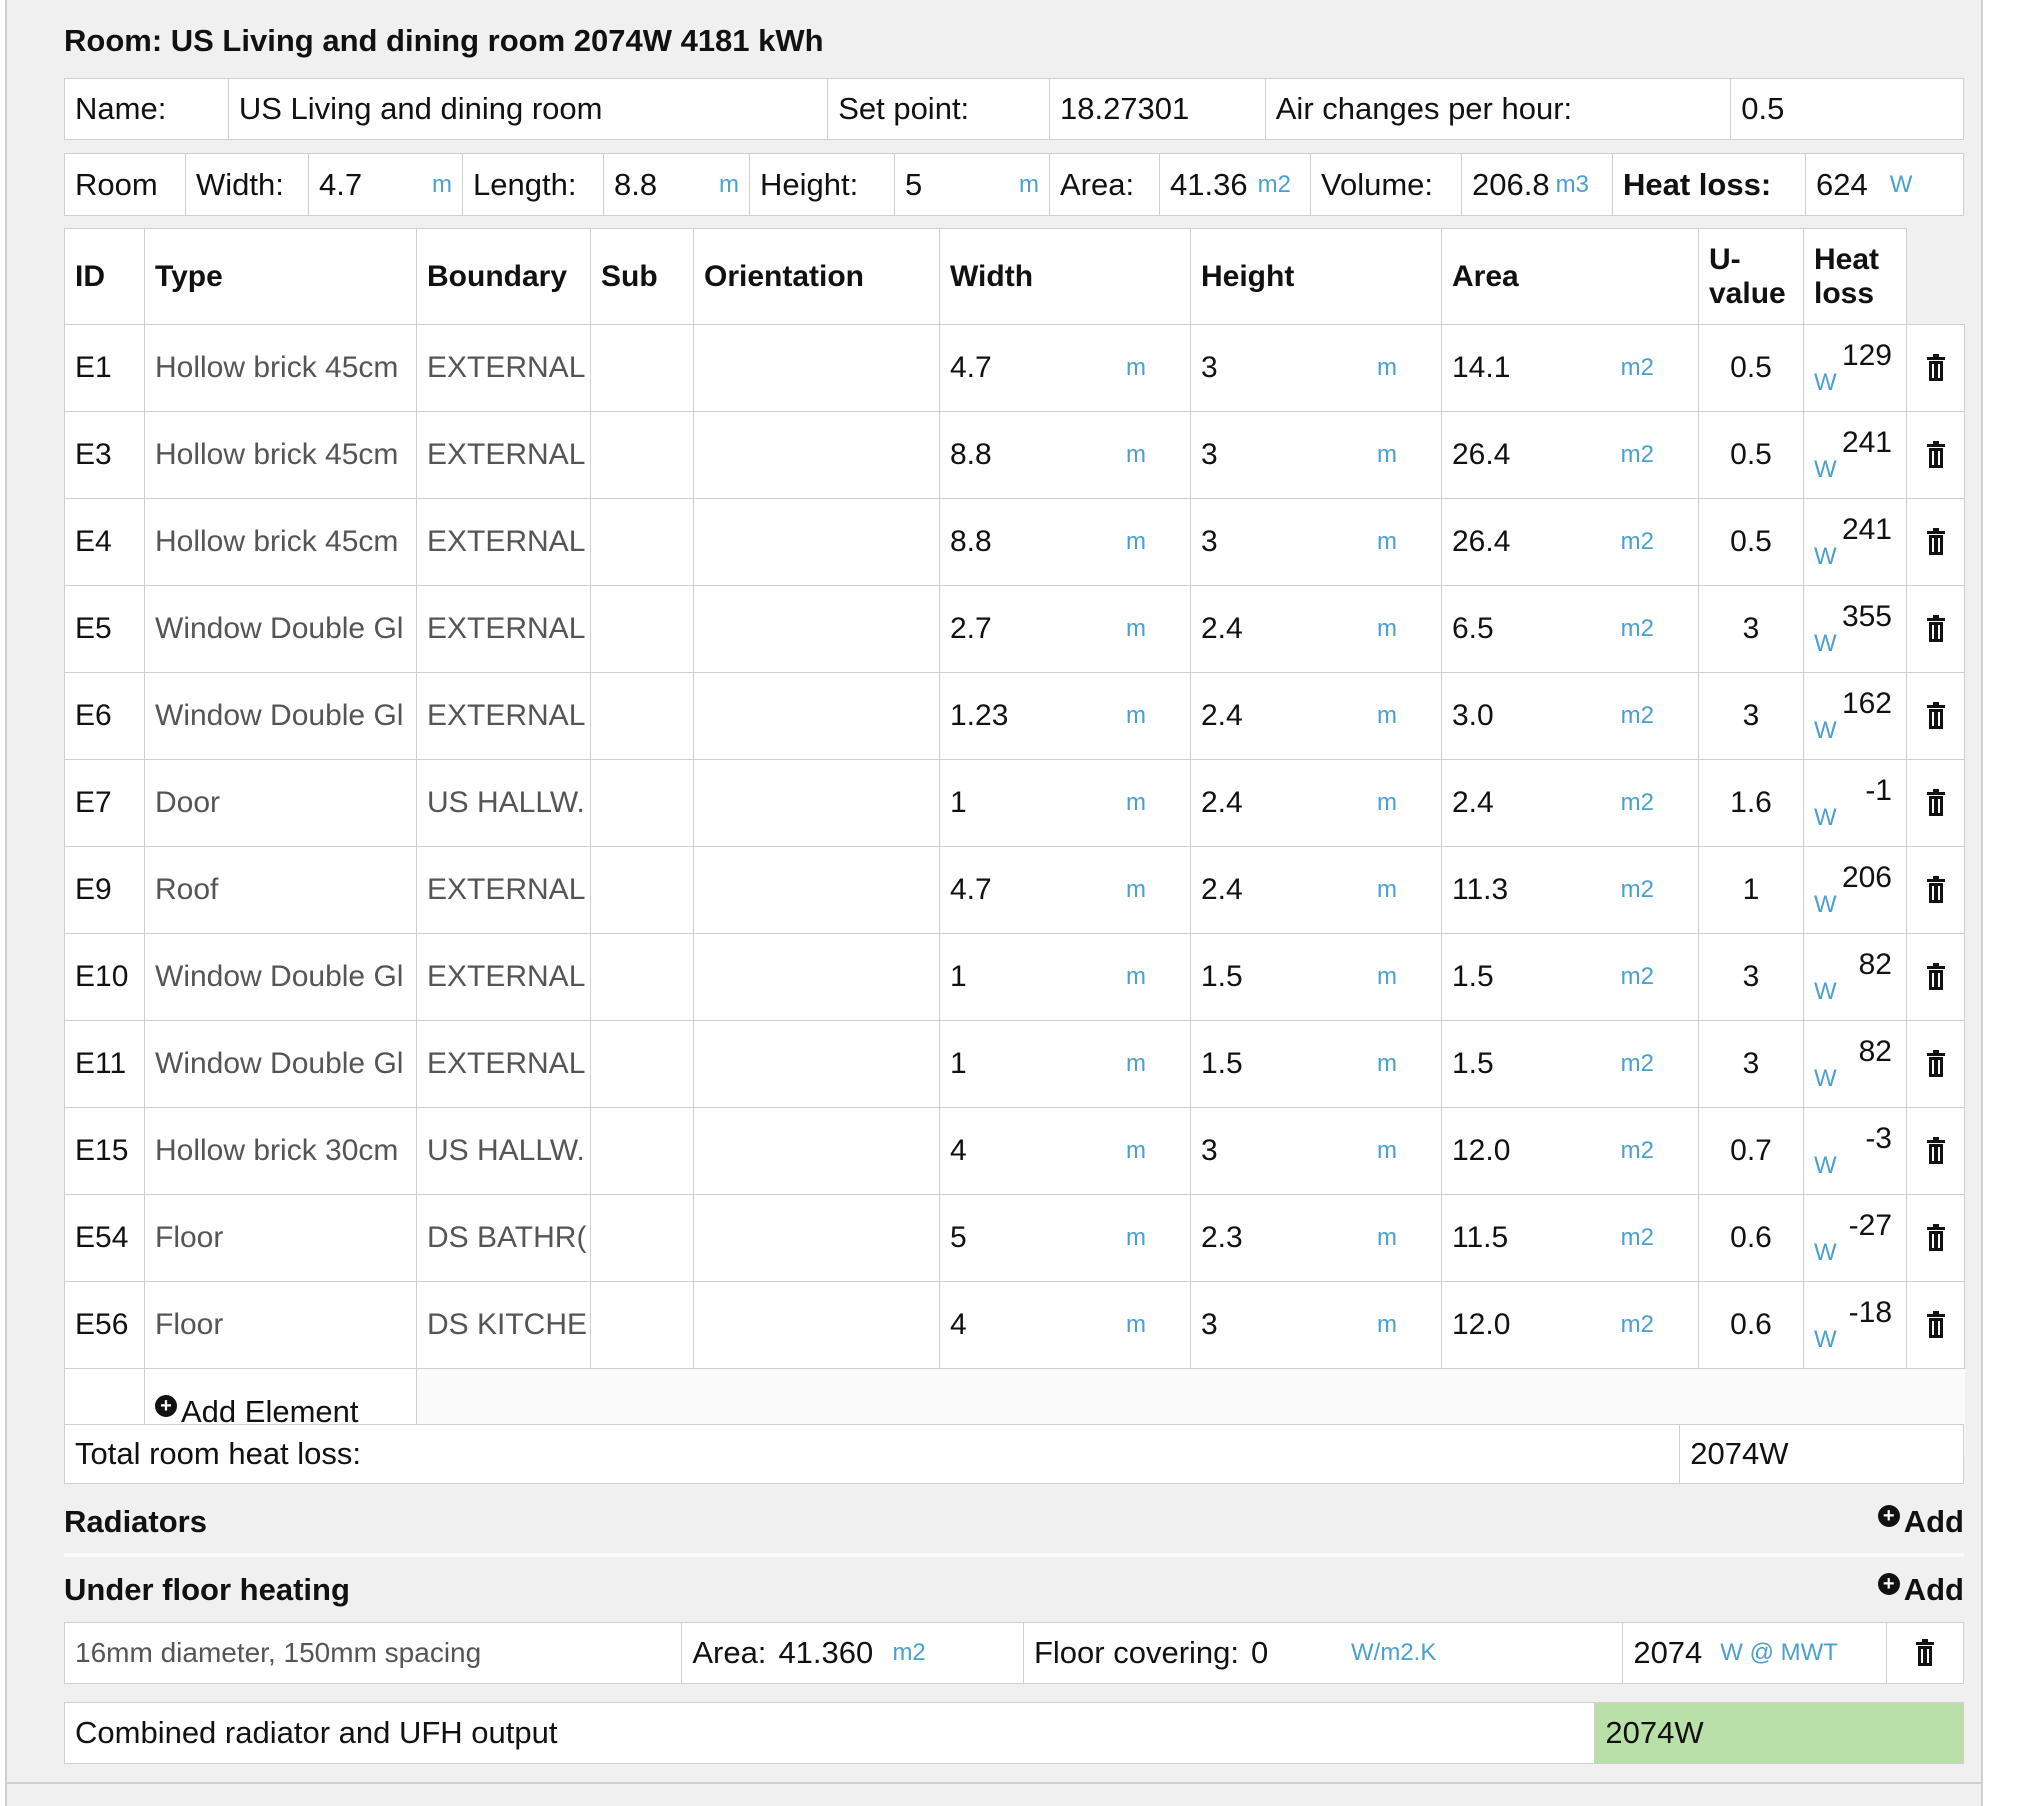 The image size is (2022, 1806). Describe the element at coordinates (972, 184) in the screenshot. I see `height-input: 5m` at that location.